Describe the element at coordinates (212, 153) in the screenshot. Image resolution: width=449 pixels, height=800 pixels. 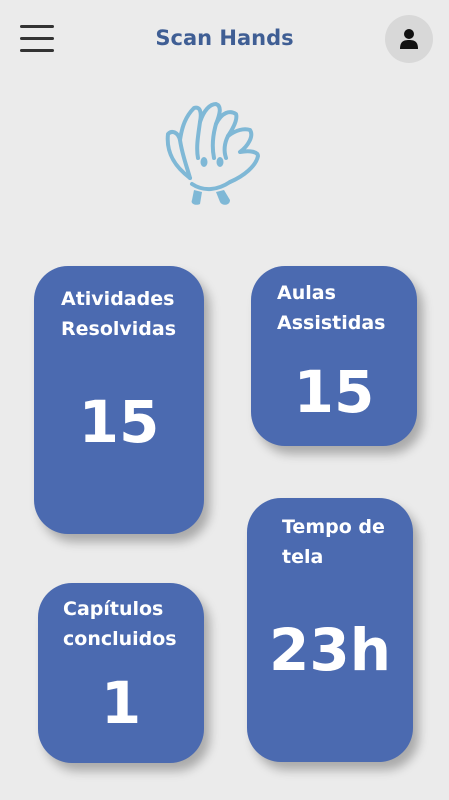
I see `hand-mascot-icon` at that location.